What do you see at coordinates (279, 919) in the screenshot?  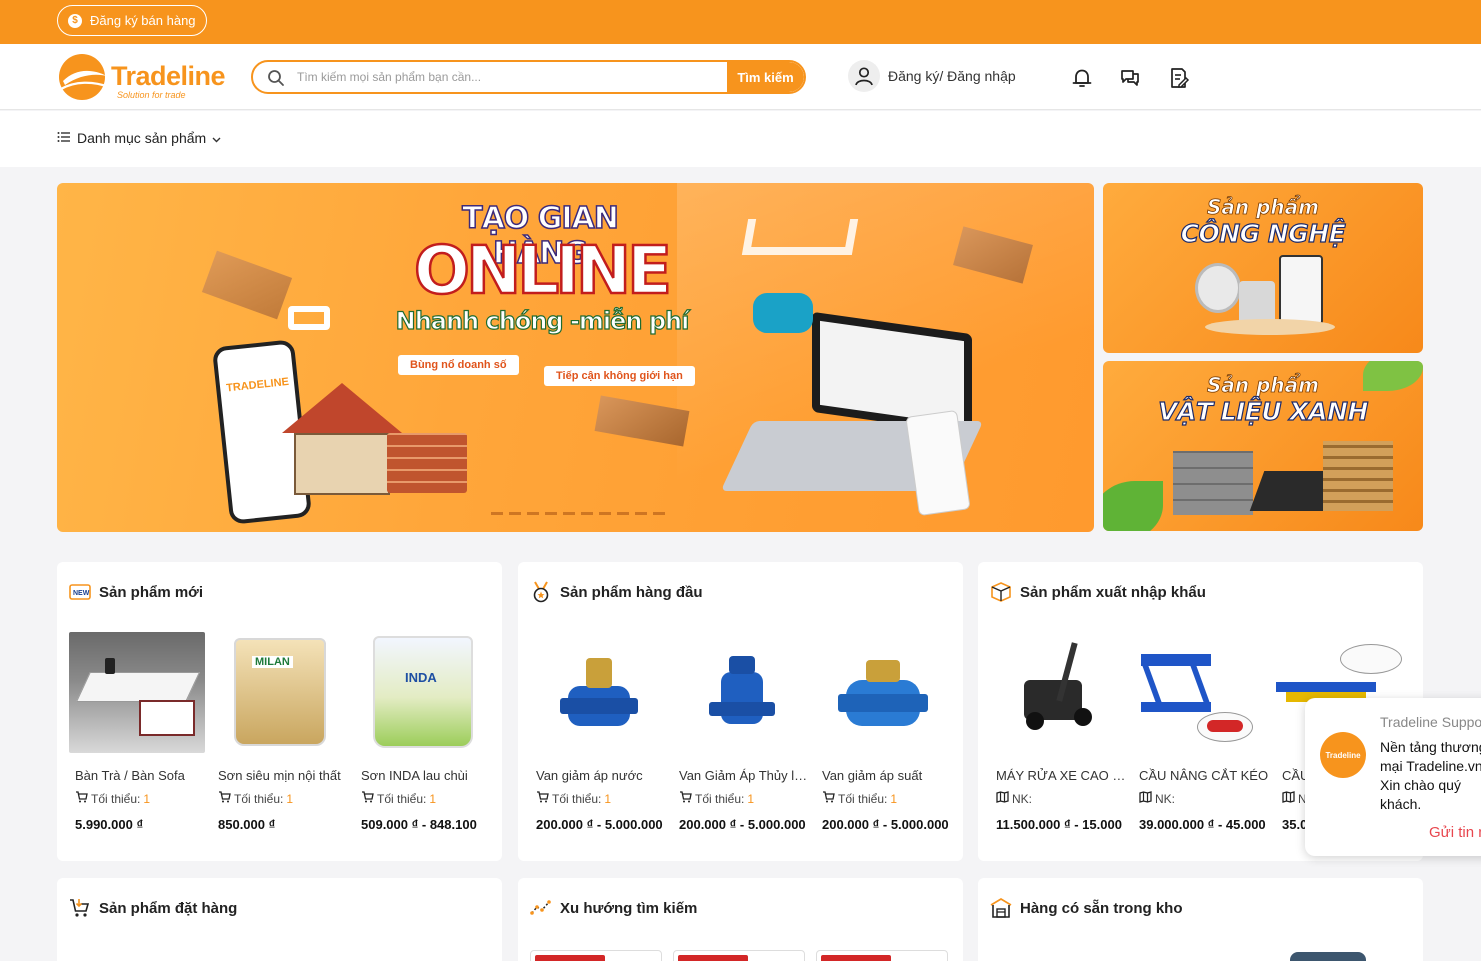 I see `section-card-order-products: Sản phẩm đặt hàng` at bounding box center [279, 919].